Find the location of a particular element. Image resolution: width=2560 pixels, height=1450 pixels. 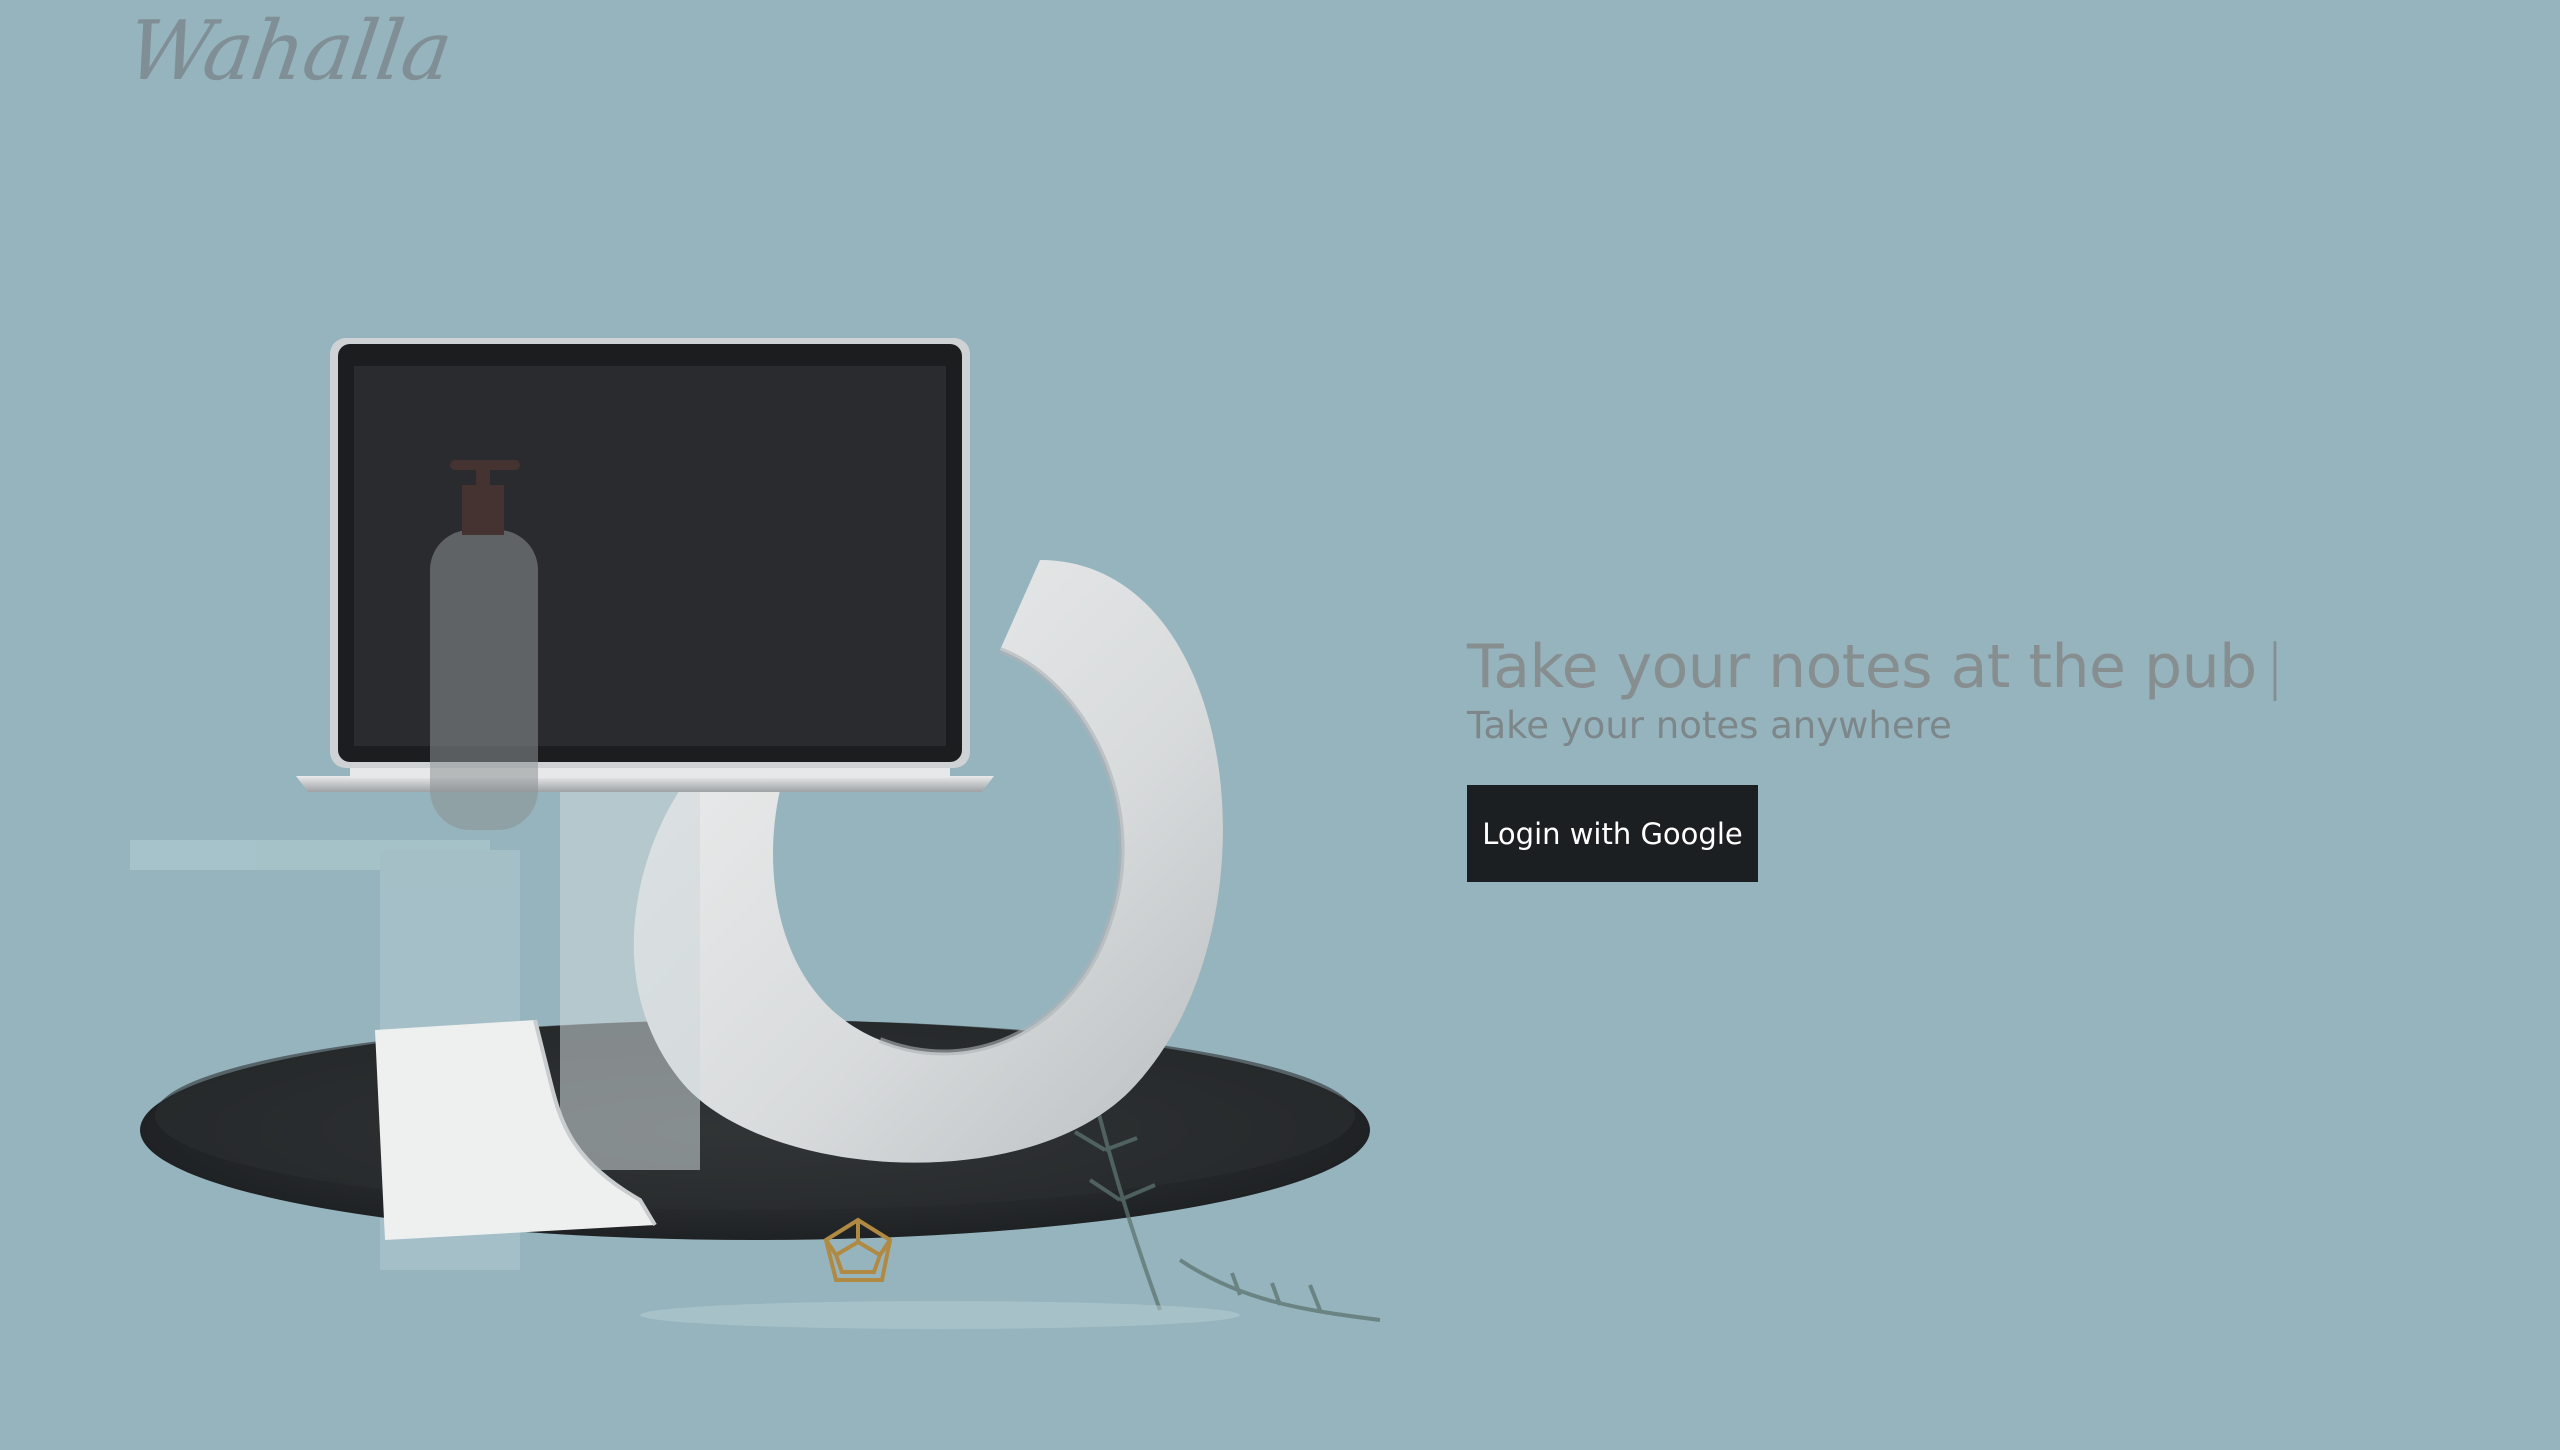

headline-text: Take your notes at the pub is located at coordinates (1862, 667).